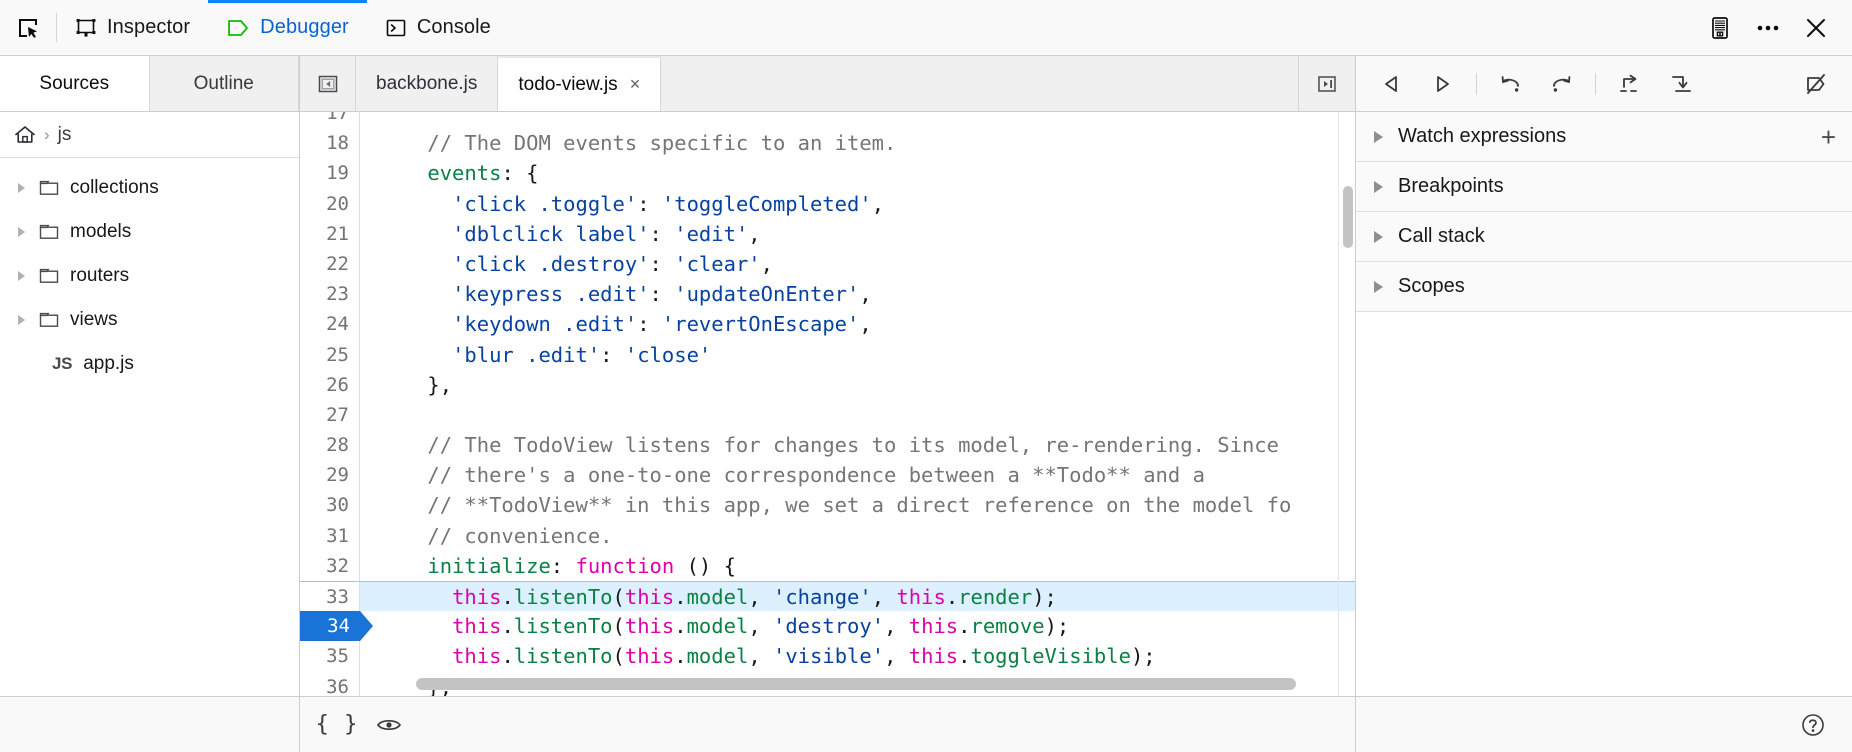 The width and height of the screenshot is (1852, 752). I want to click on code-line-20: 20 'click .toggle': 'toggleCompleted',, so click(827, 203).